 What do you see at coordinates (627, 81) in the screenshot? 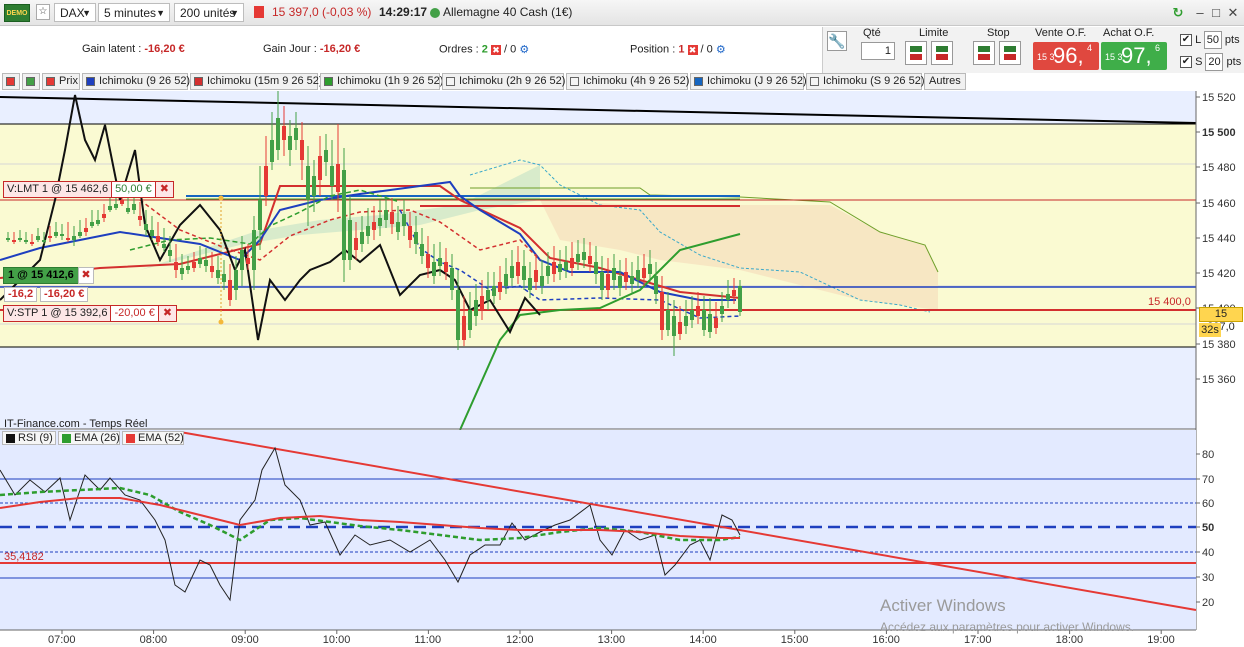
I see `tab-ichimoku-4h: Ichimoku (4h 9 26 52)` at bounding box center [627, 81].